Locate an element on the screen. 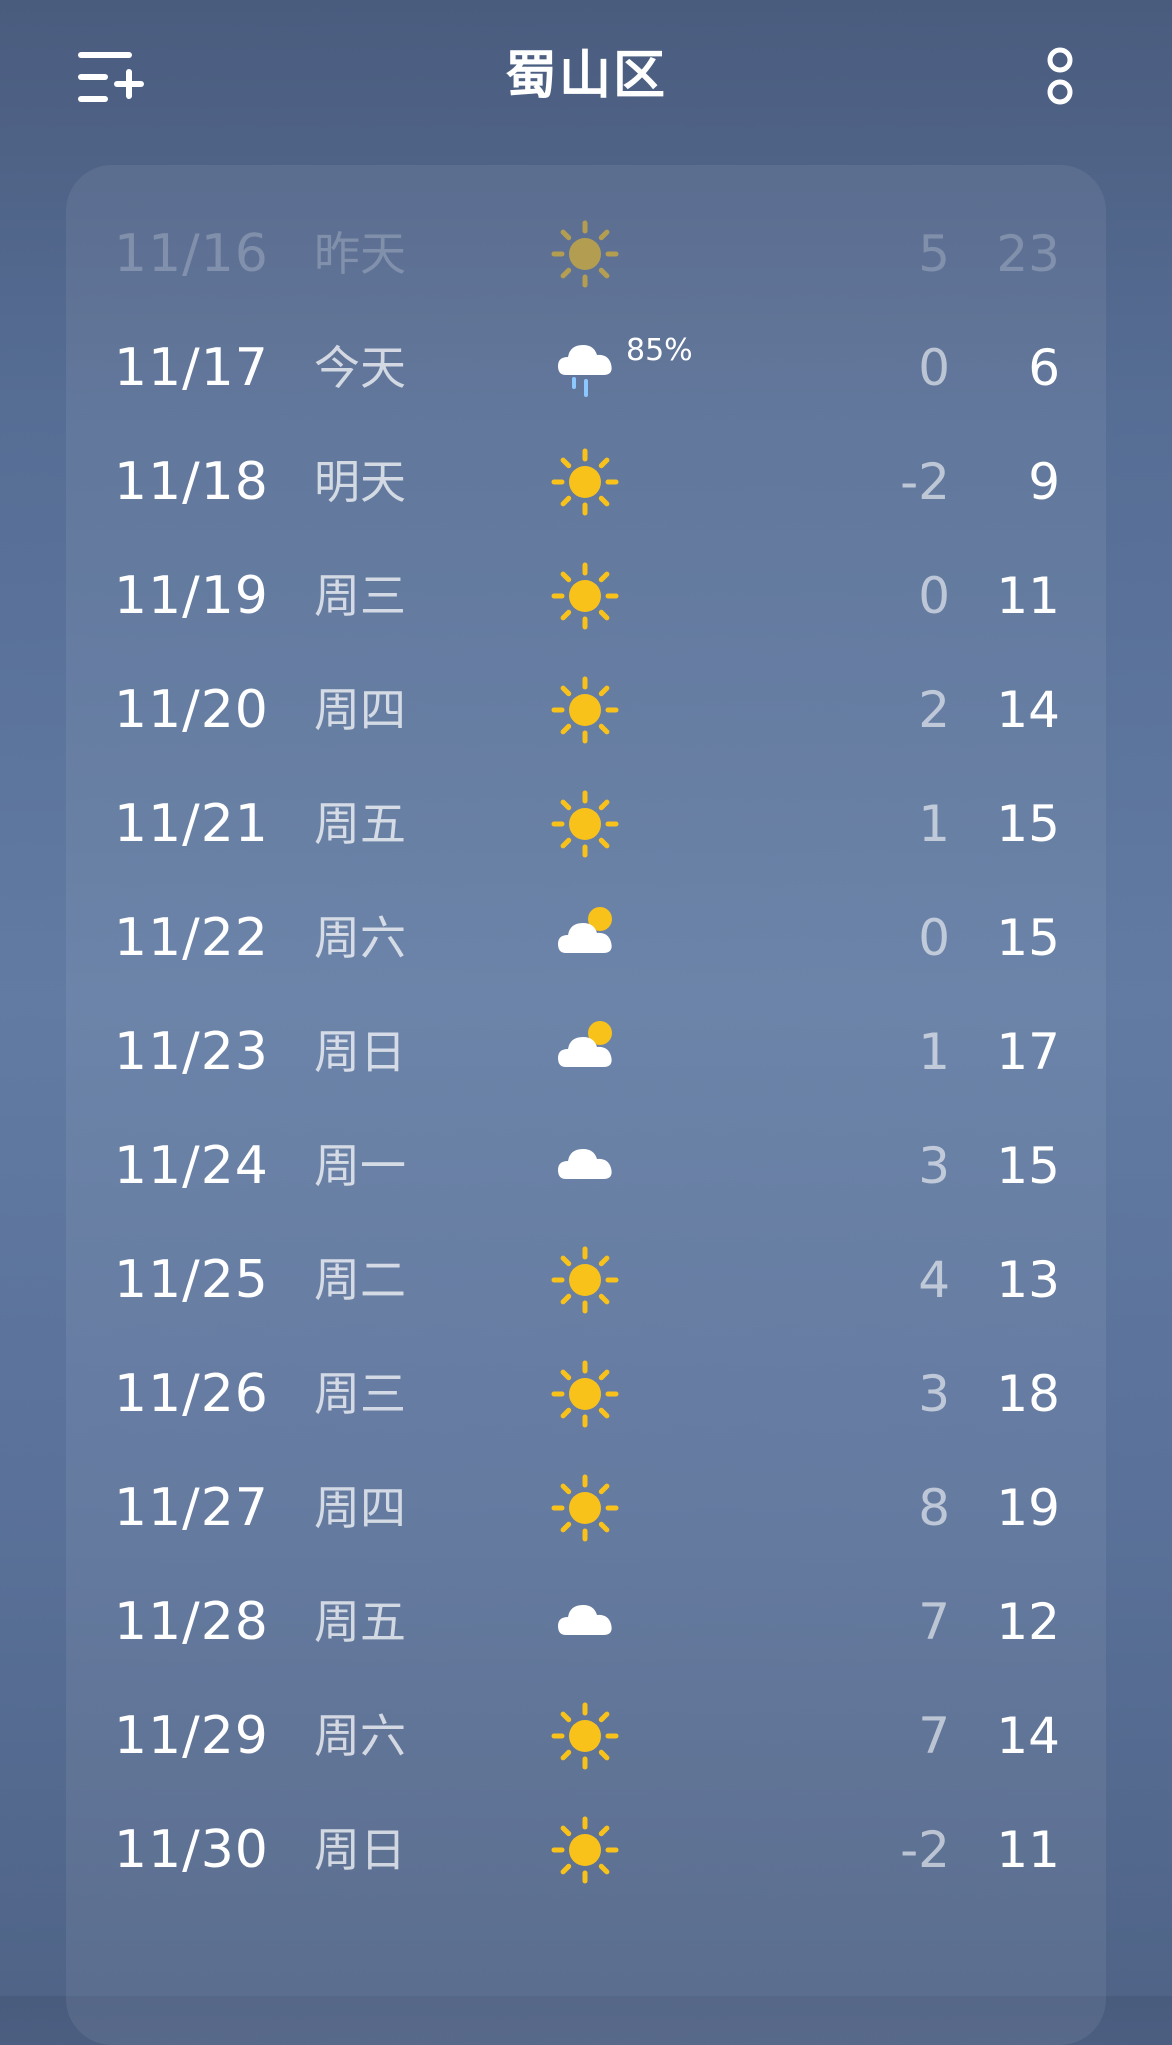 The width and height of the screenshot is (1172, 2045). forecast-row: 11/25 周二 4 13 is located at coordinates (586, 1280).